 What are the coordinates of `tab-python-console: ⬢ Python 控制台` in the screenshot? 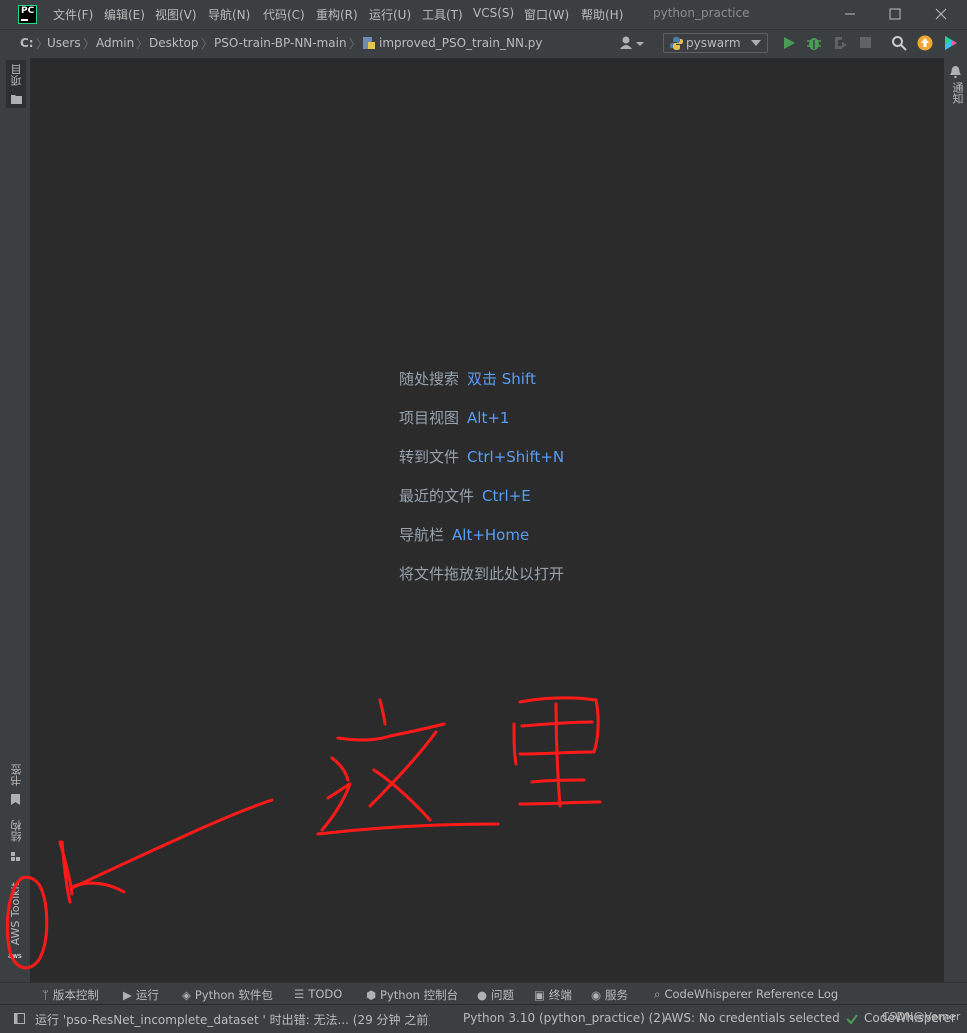 It's located at (412, 995).